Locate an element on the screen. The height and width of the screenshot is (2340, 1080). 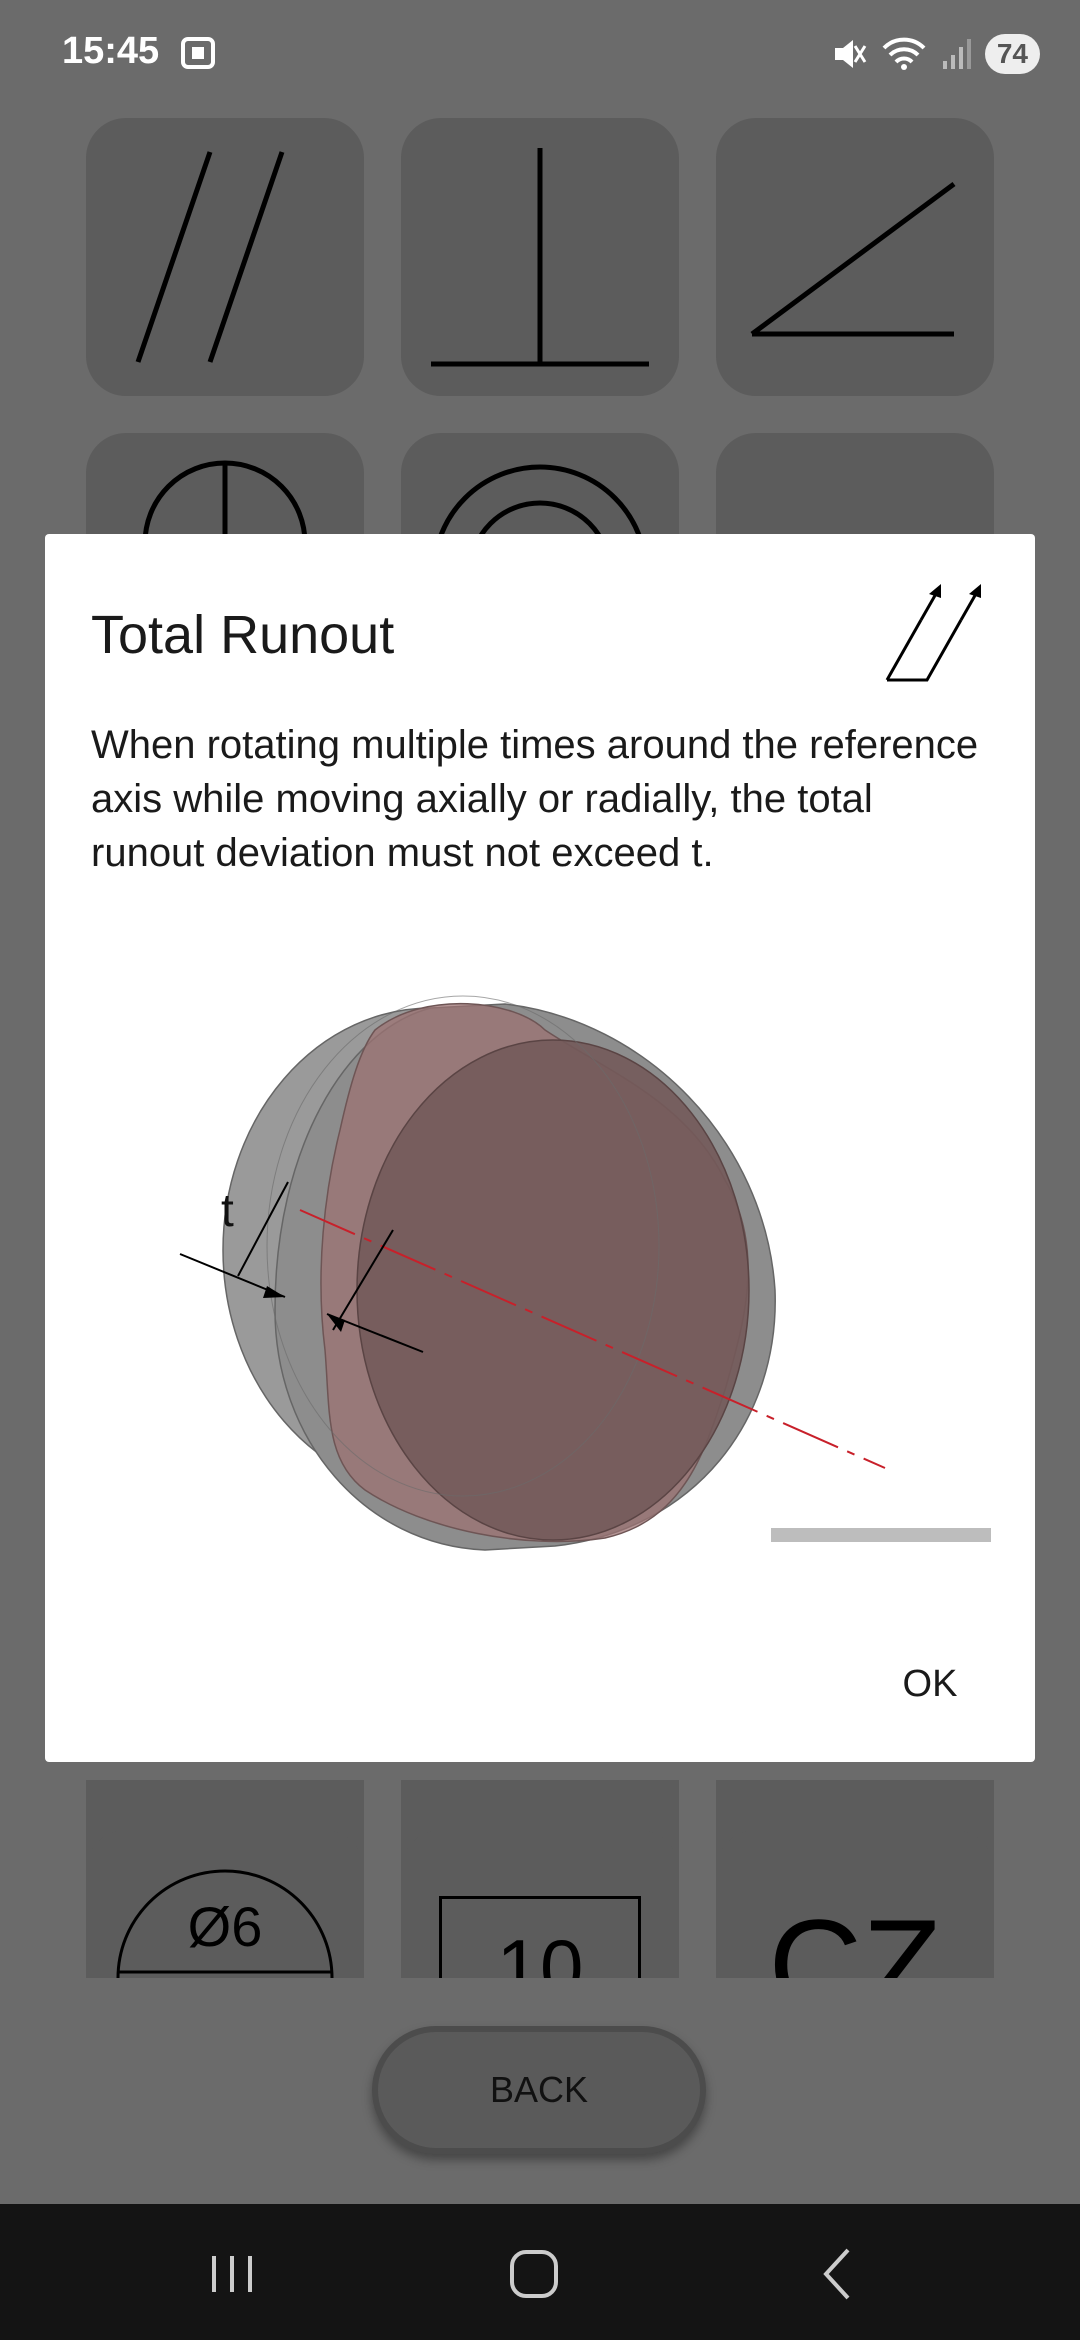
dialog-title: Total Runout is located at coordinates (243, 635).